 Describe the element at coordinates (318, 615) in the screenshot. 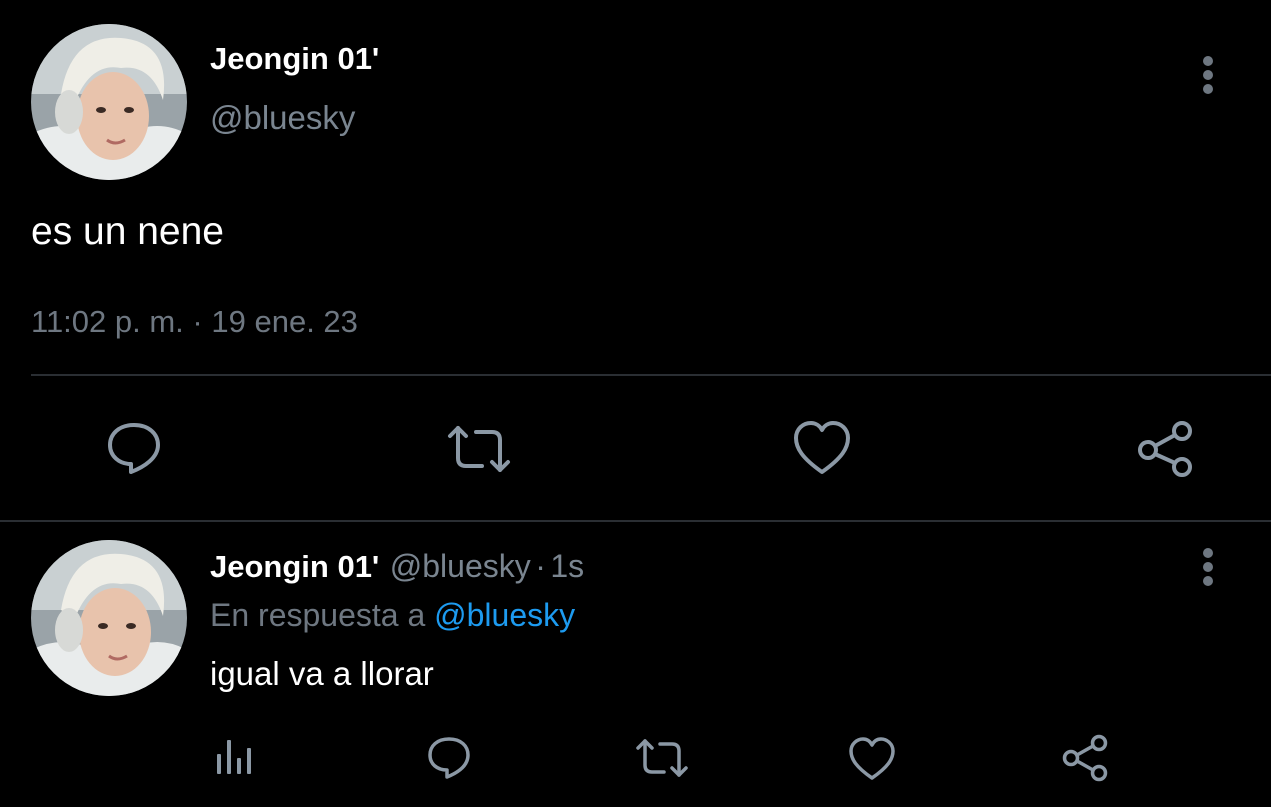

I see `reply-context-prefix: En respuesta a` at that location.